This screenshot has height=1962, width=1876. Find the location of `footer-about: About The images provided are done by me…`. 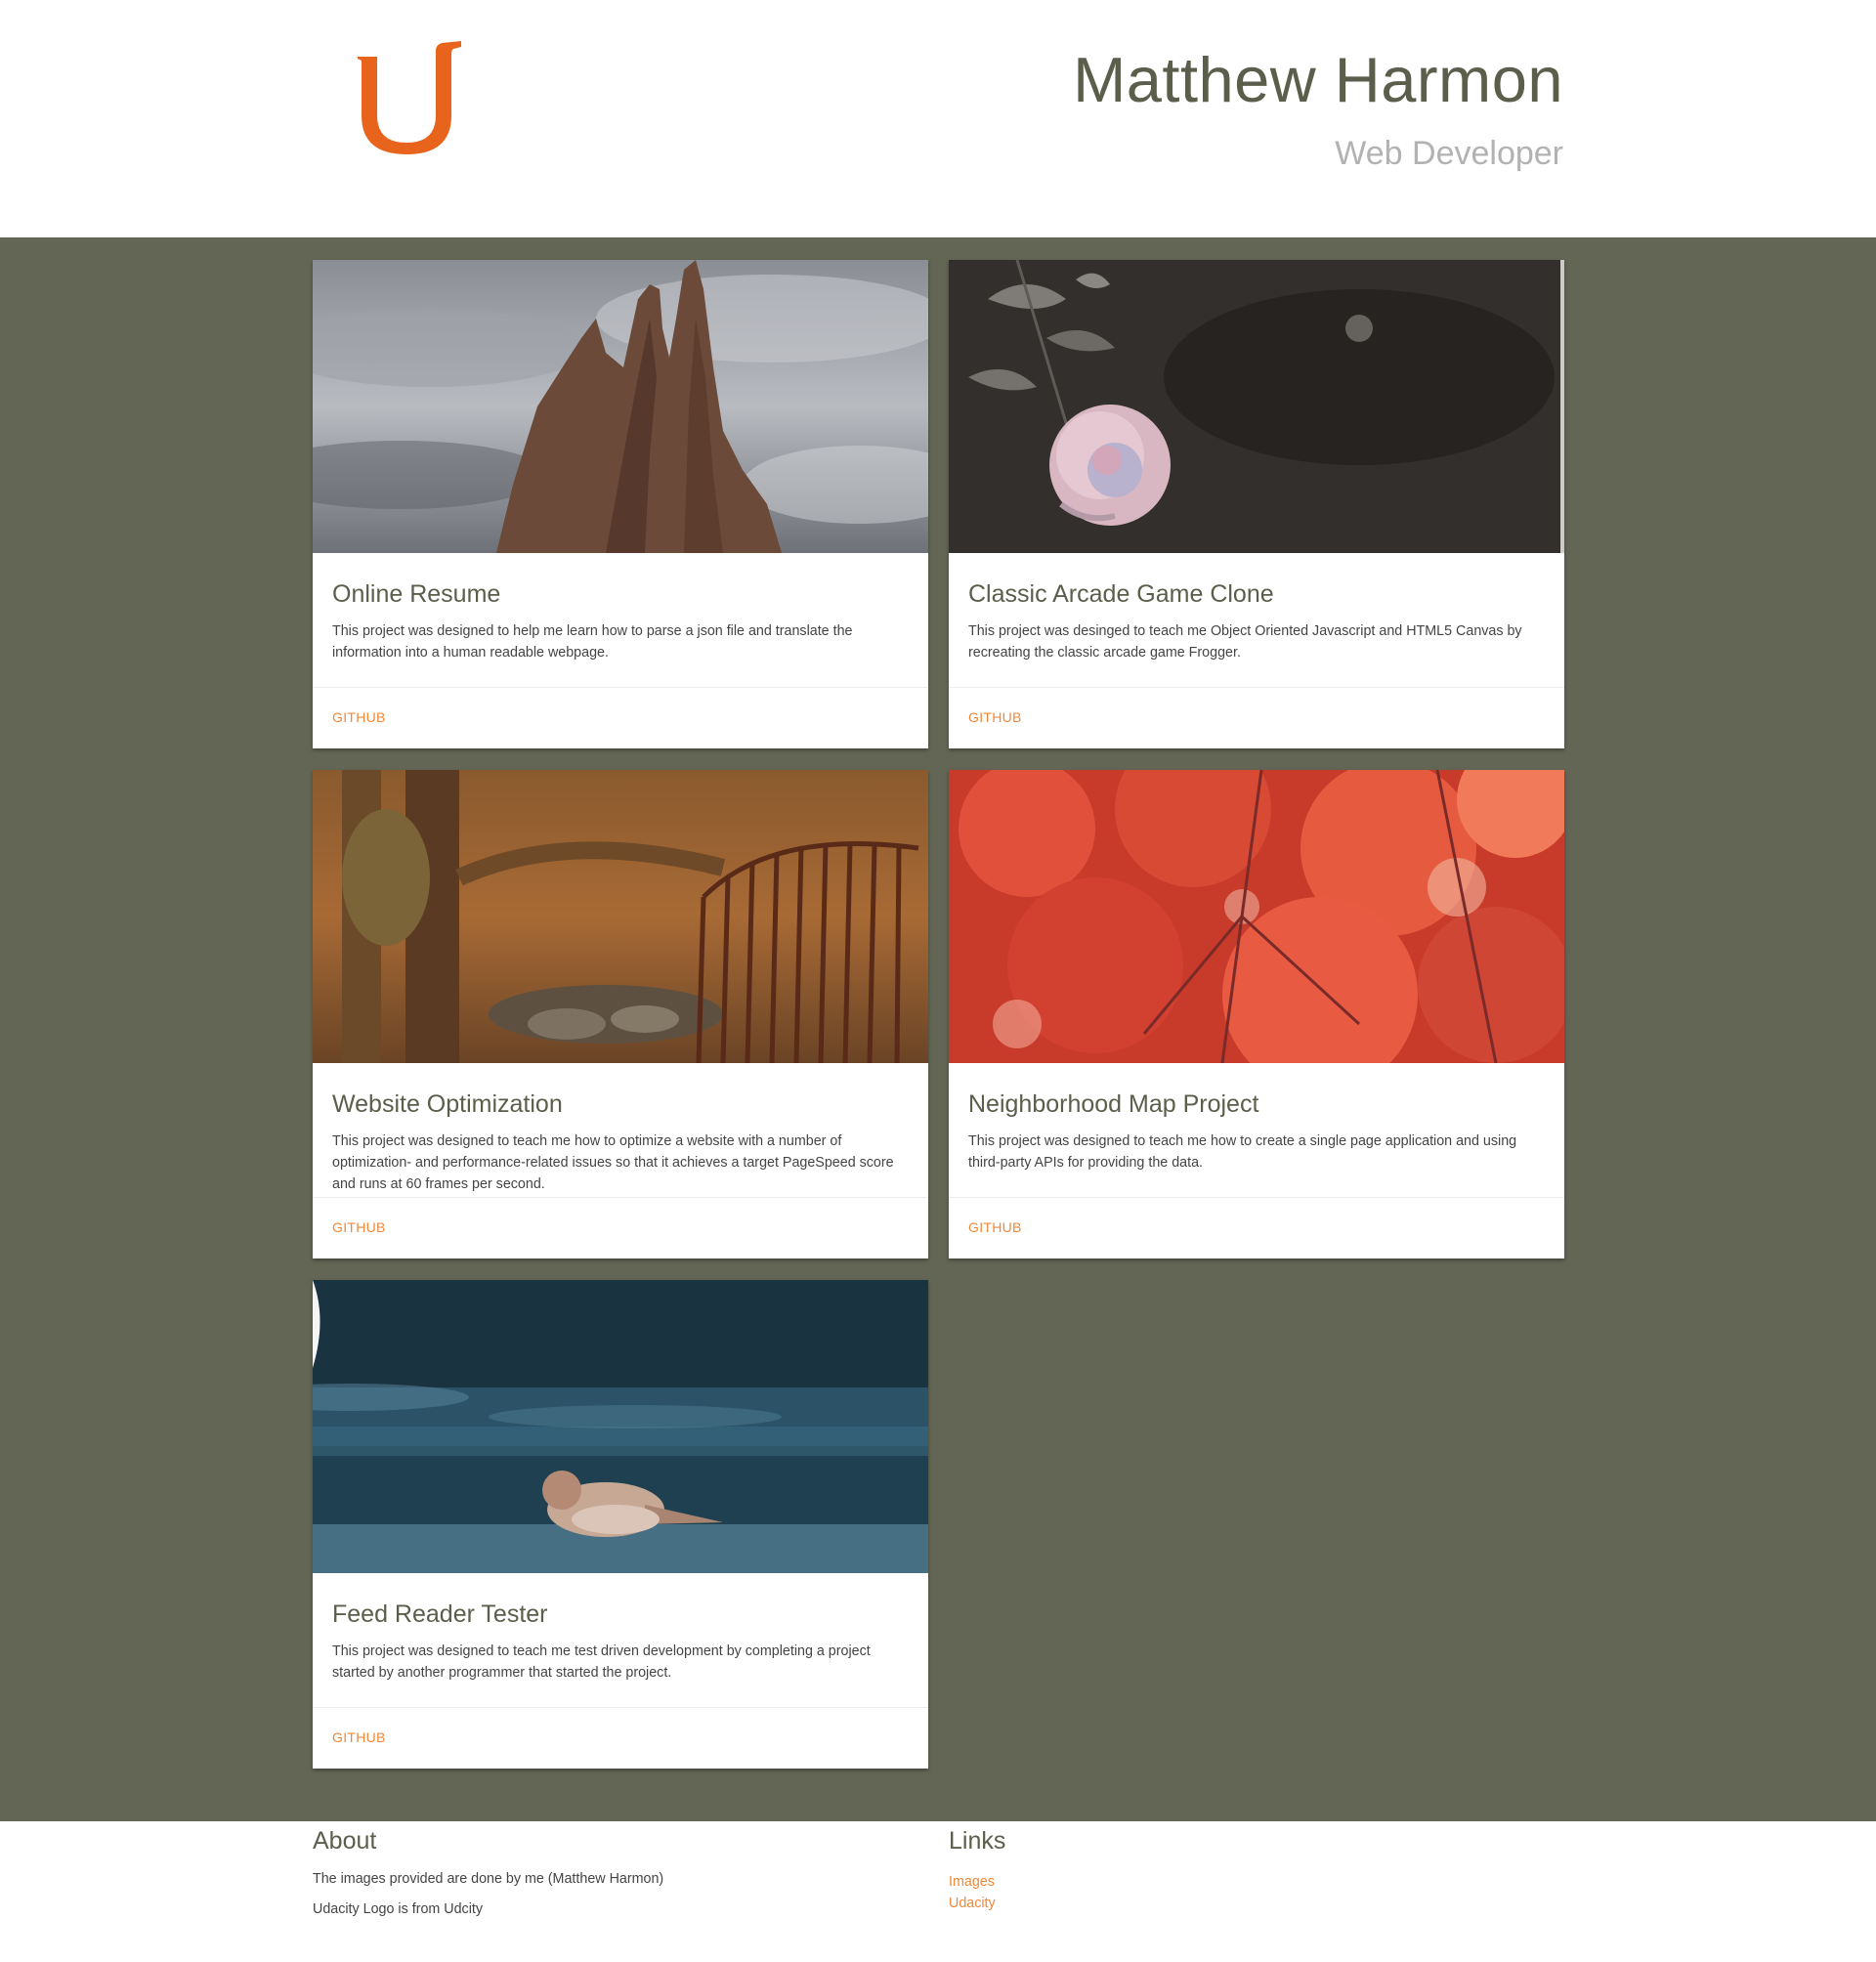

footer-about: About The images provided are done by me… is located at coordinates (488, 1880).